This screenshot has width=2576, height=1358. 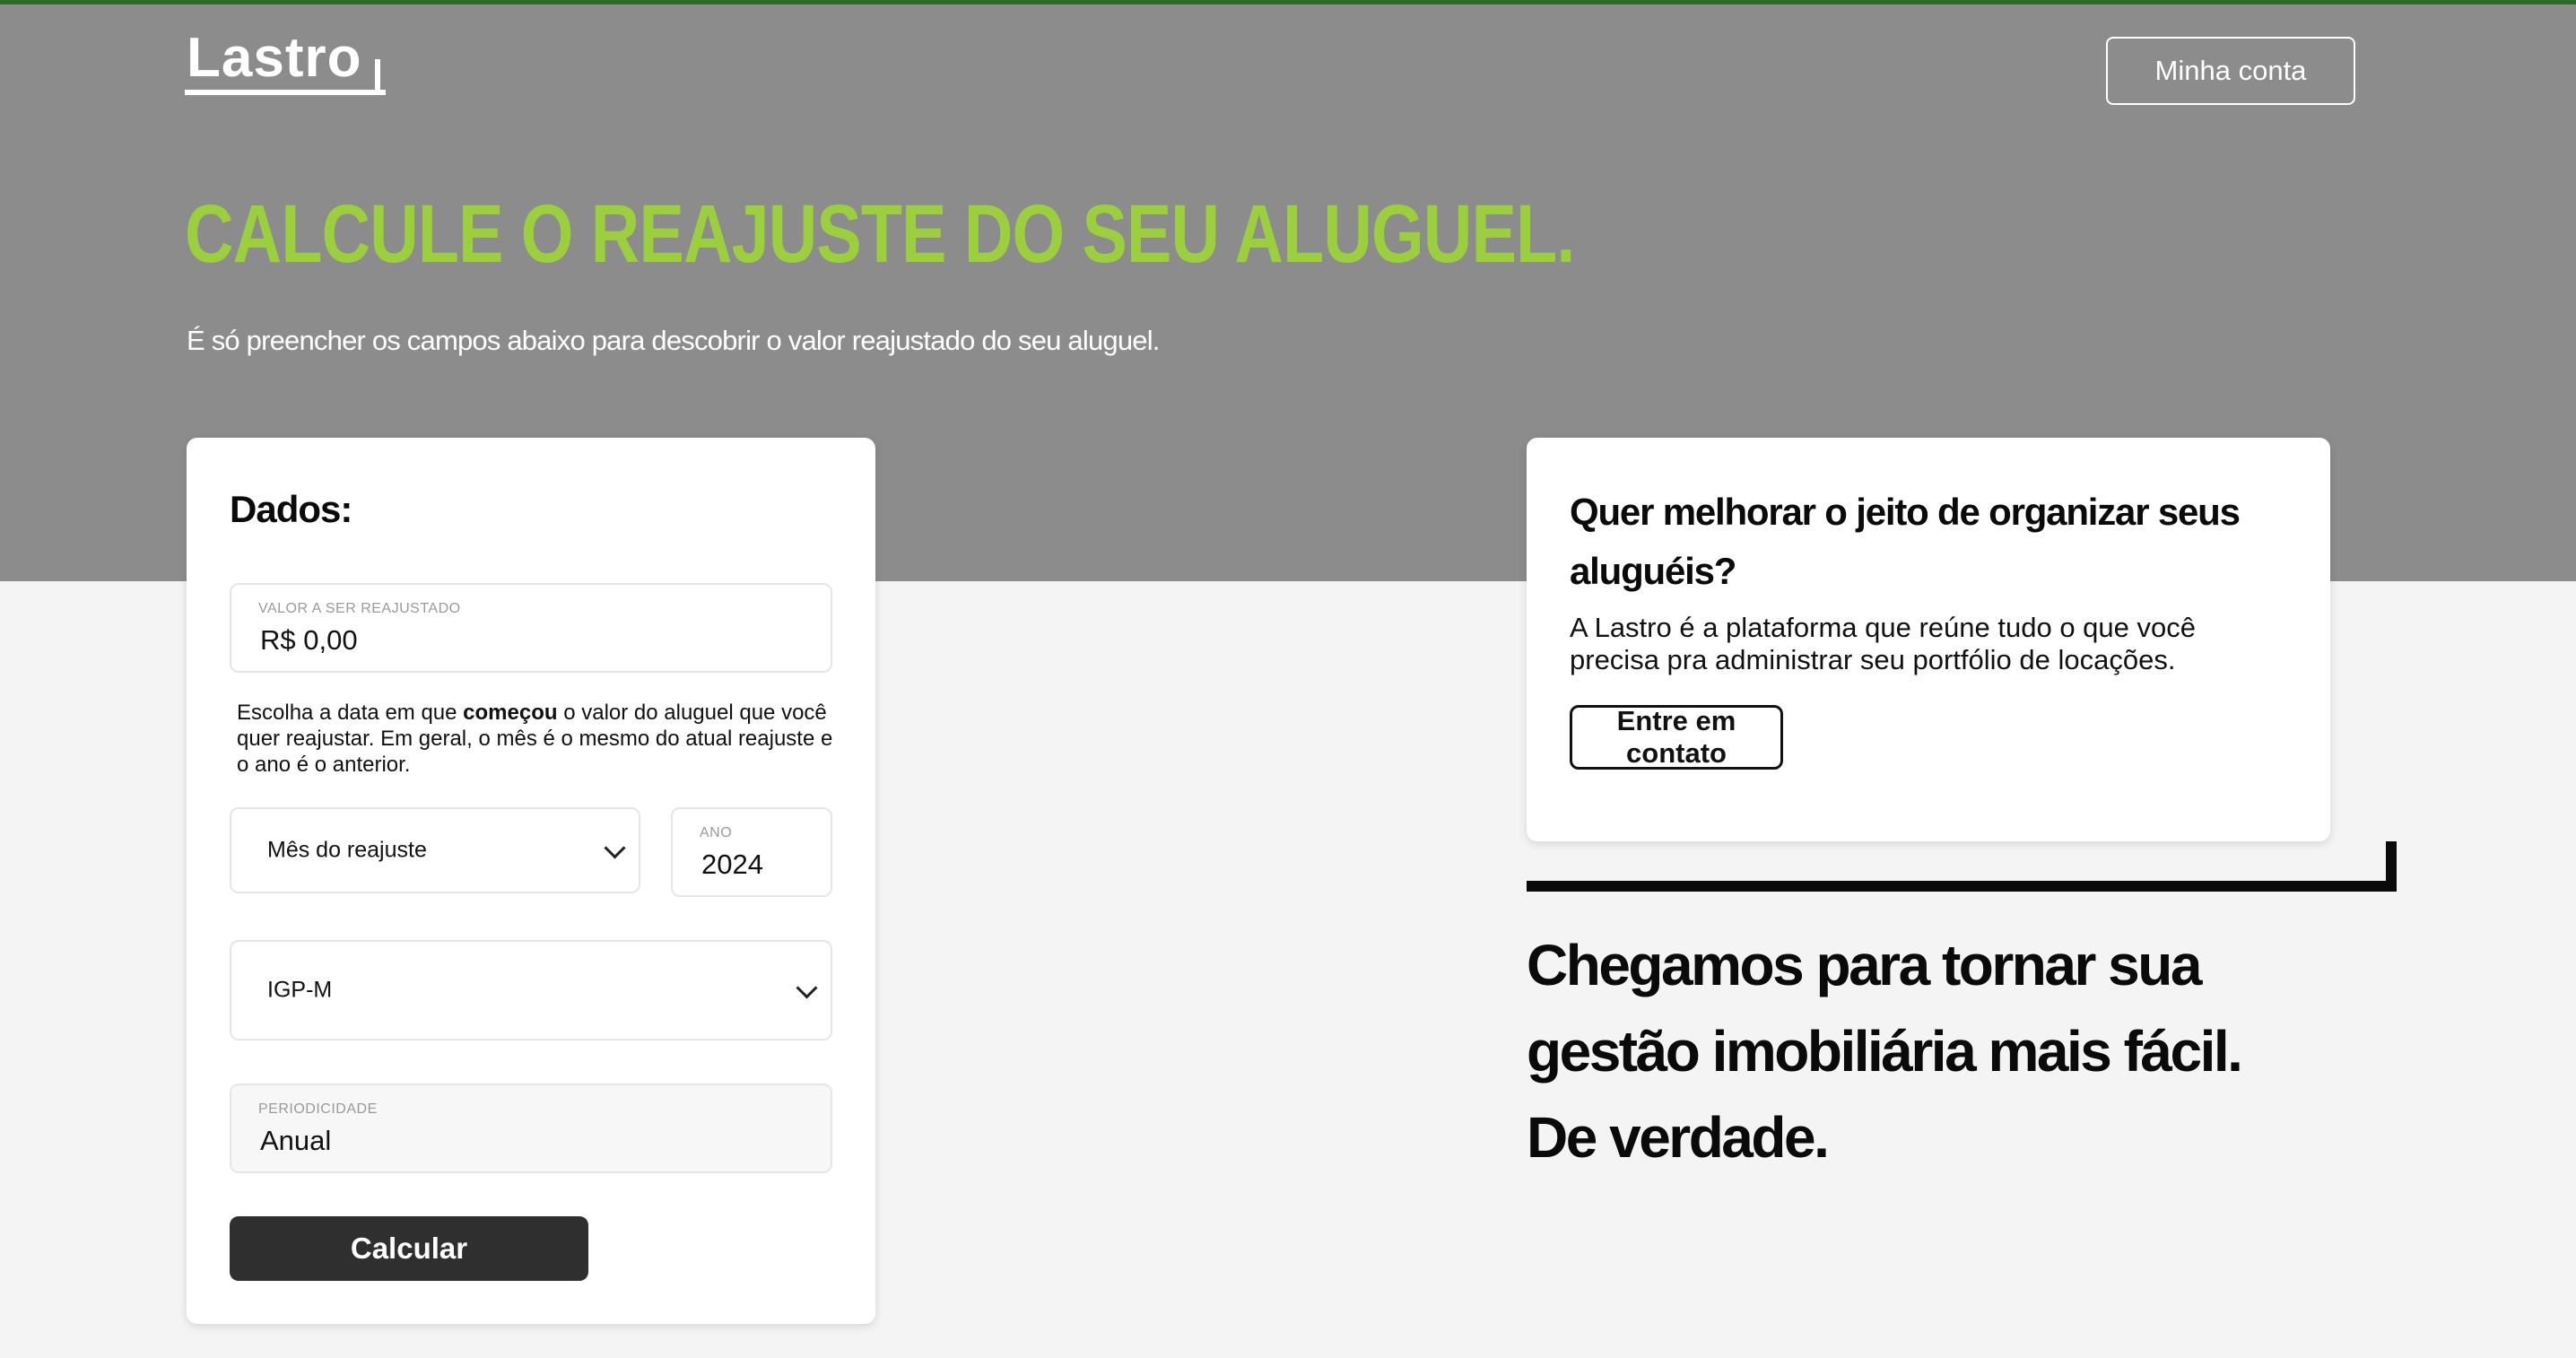 I want to click on index-select-value: IGP-M, so click(x=300, y=990).